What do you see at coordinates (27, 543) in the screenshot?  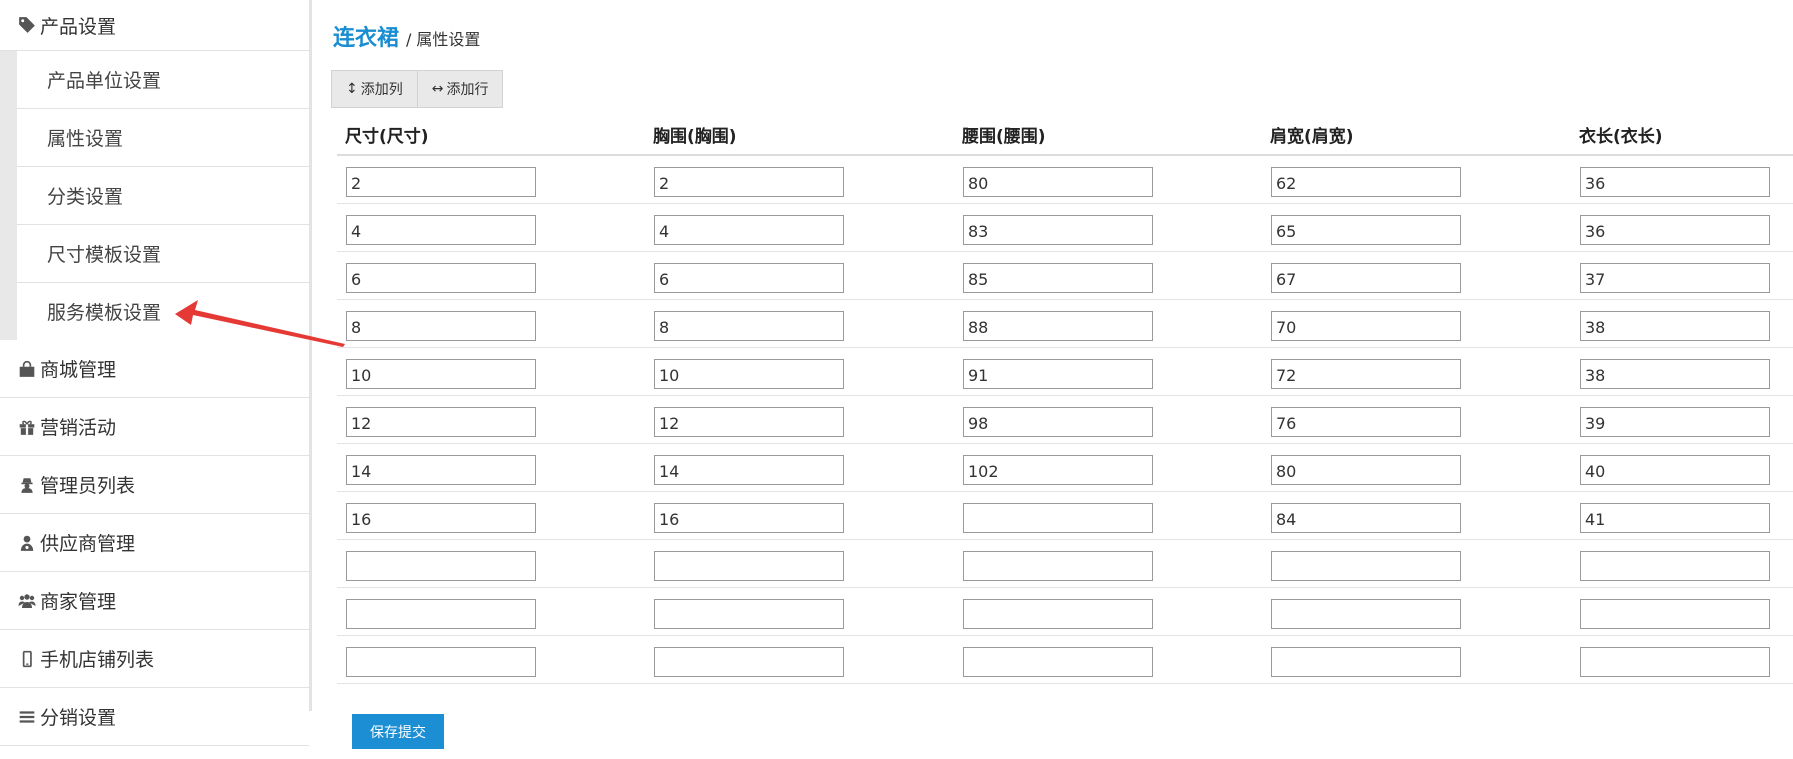 I see `user-tie-icon` at bounding box center [27, 543].